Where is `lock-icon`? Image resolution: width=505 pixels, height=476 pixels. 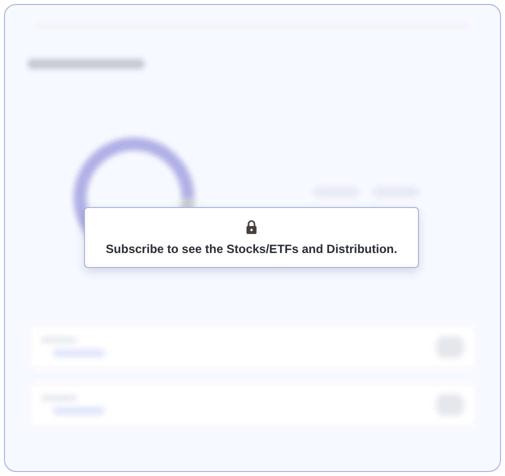 lock-icon is located at coordinates (251, 227).